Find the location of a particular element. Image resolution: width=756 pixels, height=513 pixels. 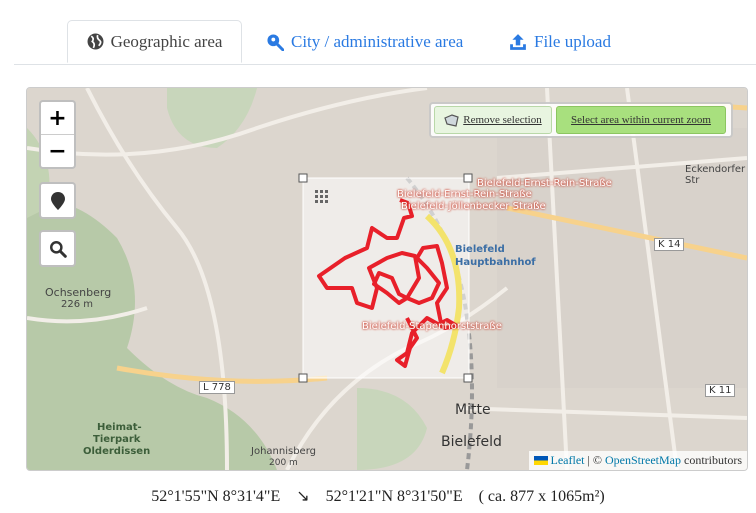

map-marker-icon is located at coordinates (57, 200).